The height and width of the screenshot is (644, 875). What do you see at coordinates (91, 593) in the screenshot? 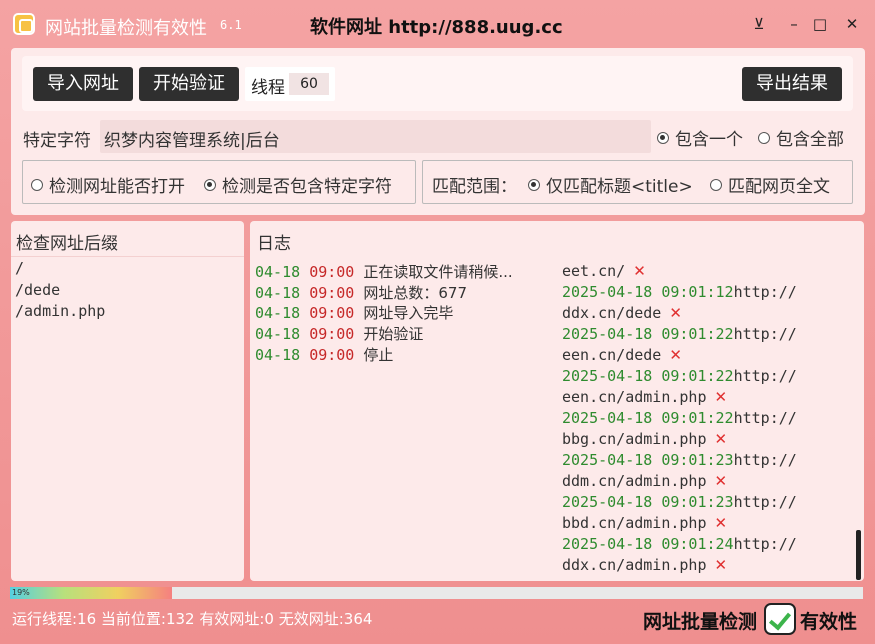
I see `progress-fill` at bounding box center [91, 593].